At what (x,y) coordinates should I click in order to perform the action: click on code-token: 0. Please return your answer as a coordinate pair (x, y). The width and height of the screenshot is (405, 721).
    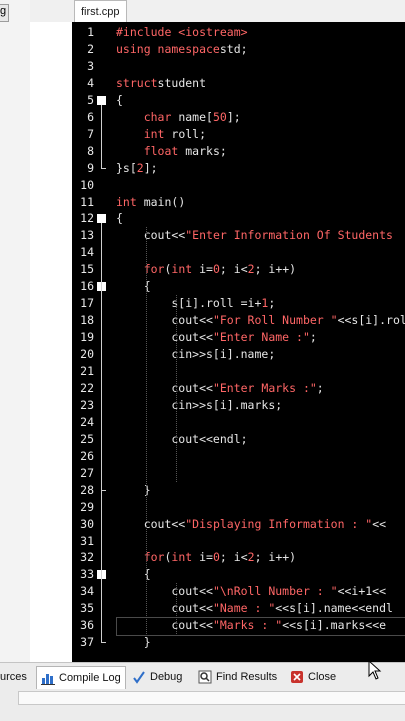
    Looking at the image, I should click on (216, 269).